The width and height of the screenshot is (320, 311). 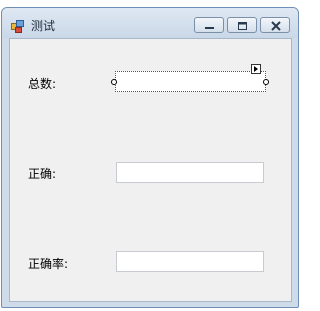 I want to click on resize-handle-right, so click(x=266, y=82).